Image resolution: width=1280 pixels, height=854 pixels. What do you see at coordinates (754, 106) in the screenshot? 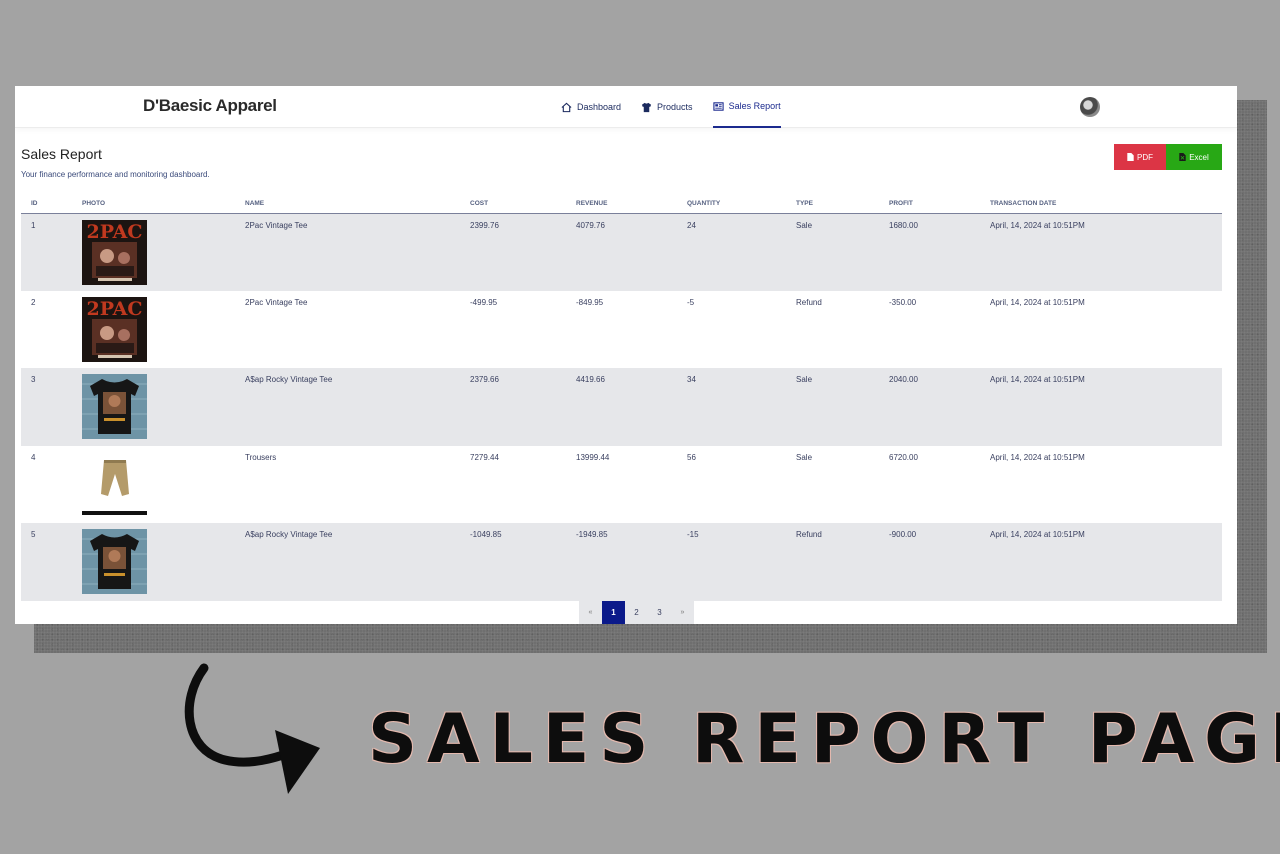
I see `nav-item-label: Sales Report` at bounding box center [754, 106].